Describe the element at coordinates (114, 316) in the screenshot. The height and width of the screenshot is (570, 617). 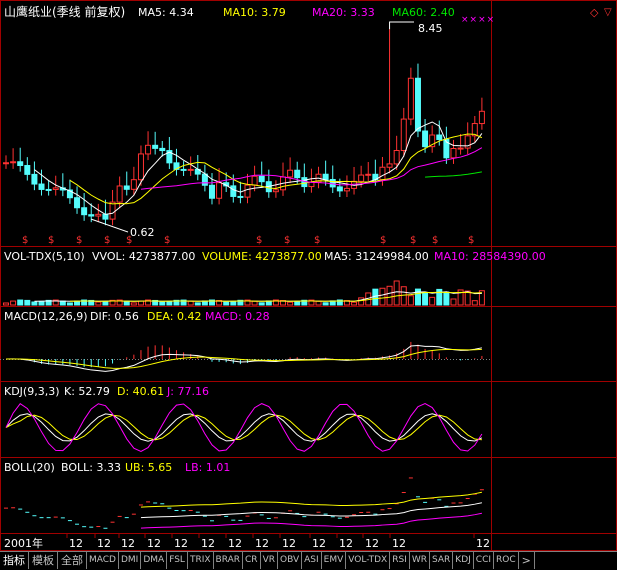
I see `macd-dif-label: DIF: 0.56` at that location.